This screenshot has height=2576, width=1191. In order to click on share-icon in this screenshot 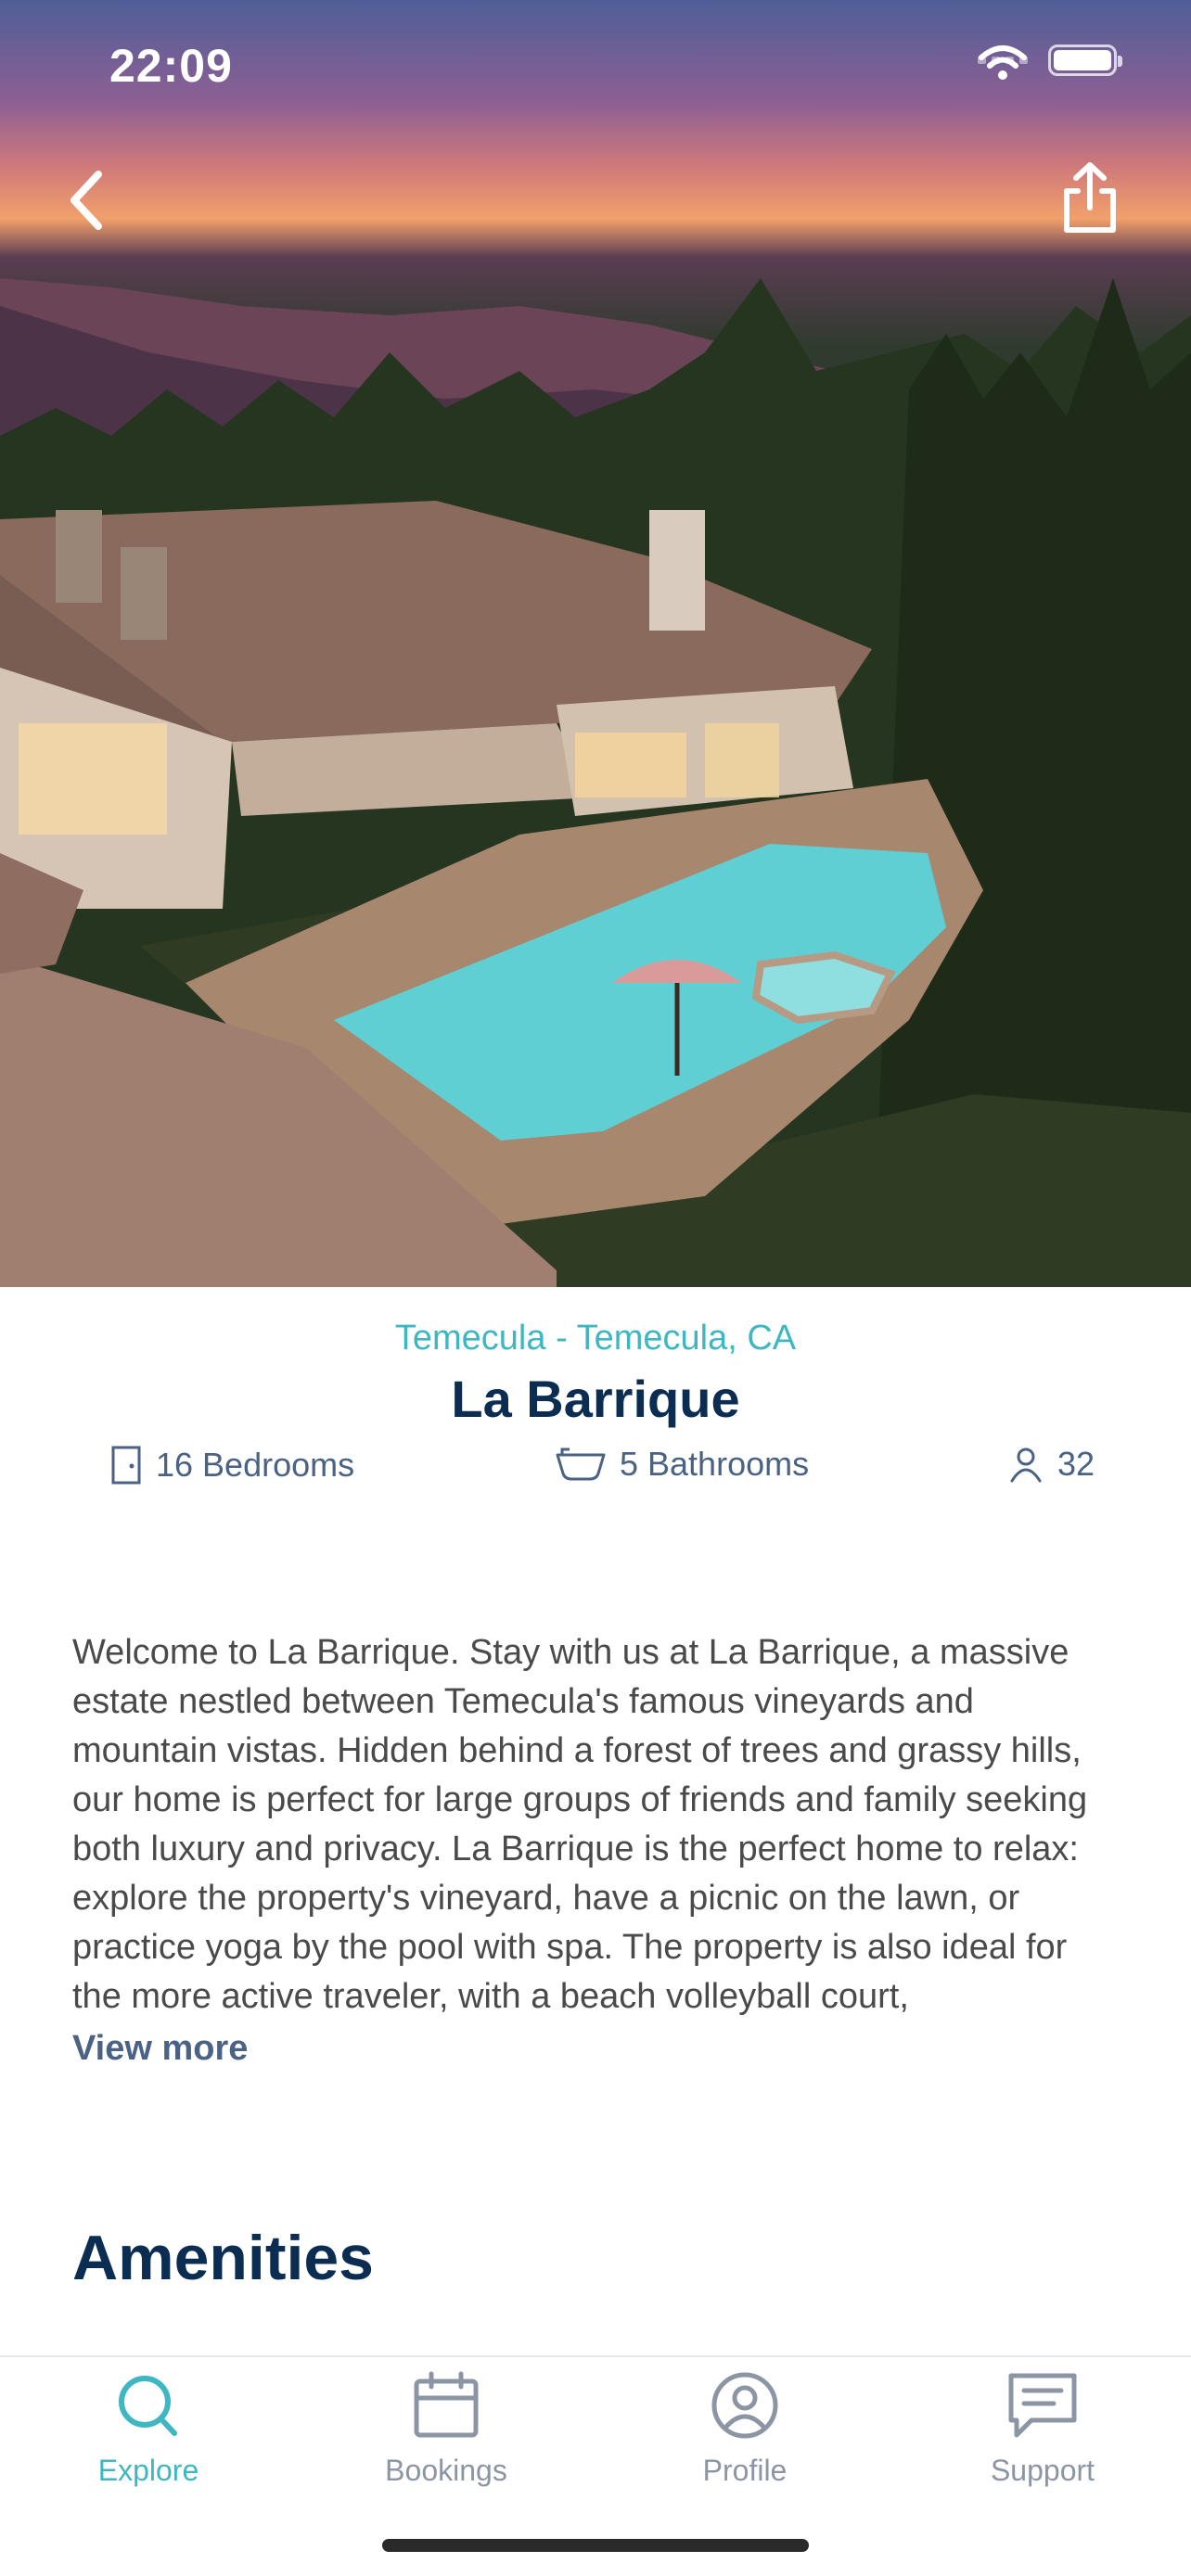, I will do `click(1090, 197)`.